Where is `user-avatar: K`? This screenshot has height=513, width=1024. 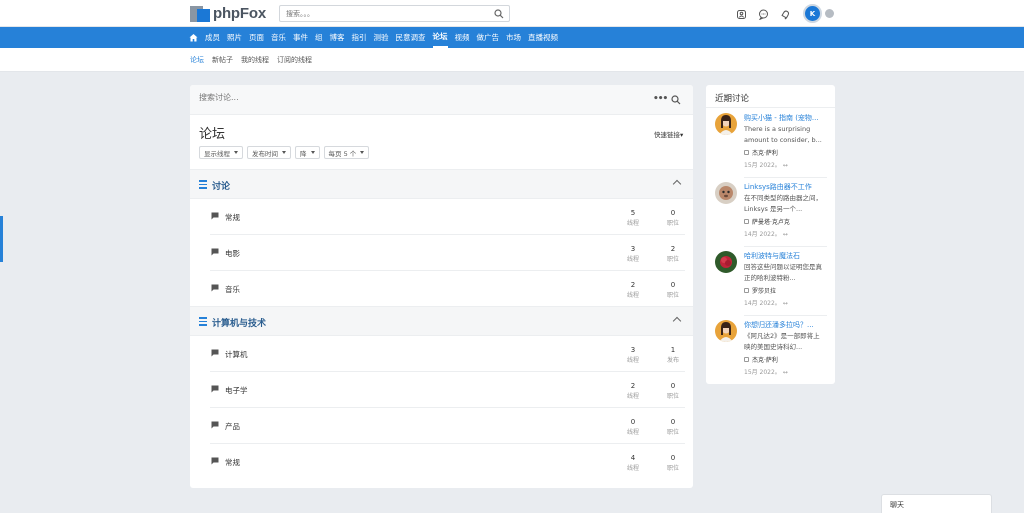
user-avatar: K is located at coordinates (812, 13).